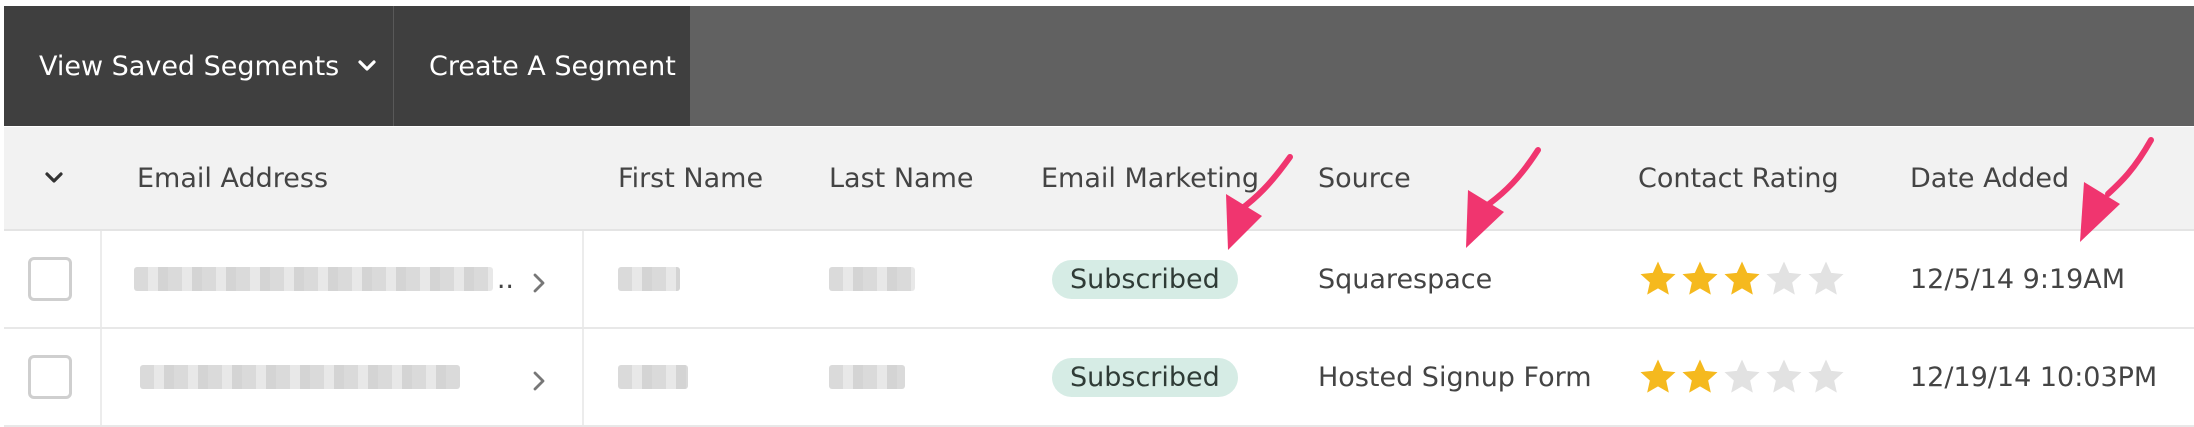  I want to click on column-header-first-name: First Name, so click(690, 178).